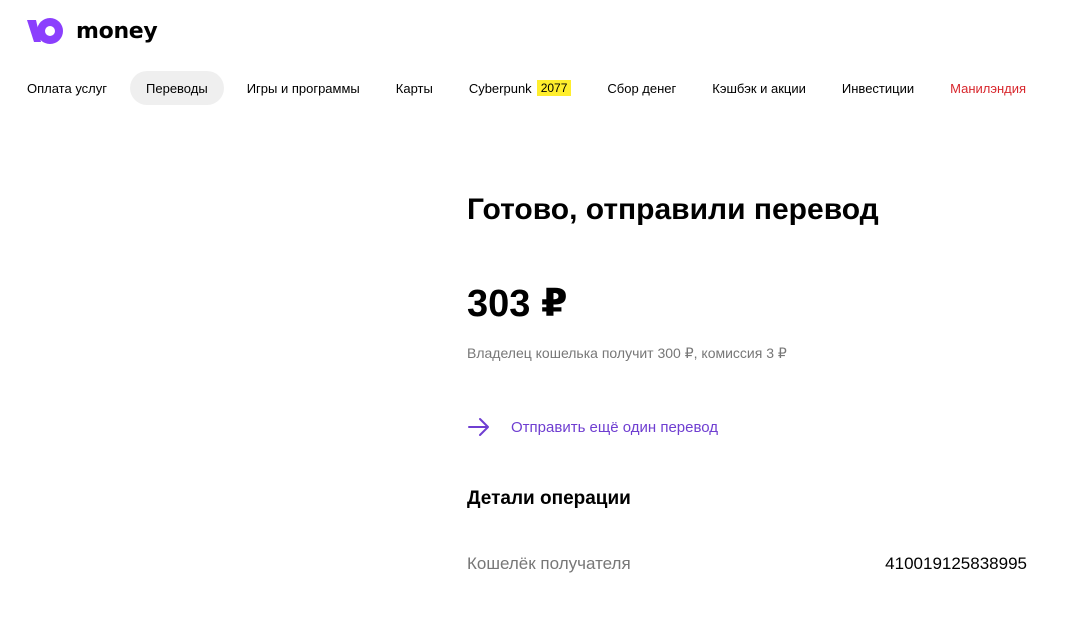 The height and width of the screenshot is (631, 1092). I want to click on recipient-wallet-value: 410019125838995, so click(956, 563).